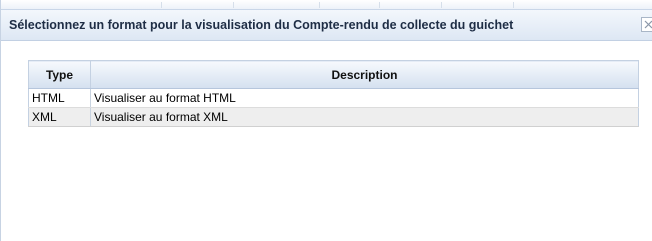 Image resolution: width=652 pixels, height=241 pixels. Describe the element at coordinates (59, 98) in the screenshot. I see `cell-type: HTML` at that location.